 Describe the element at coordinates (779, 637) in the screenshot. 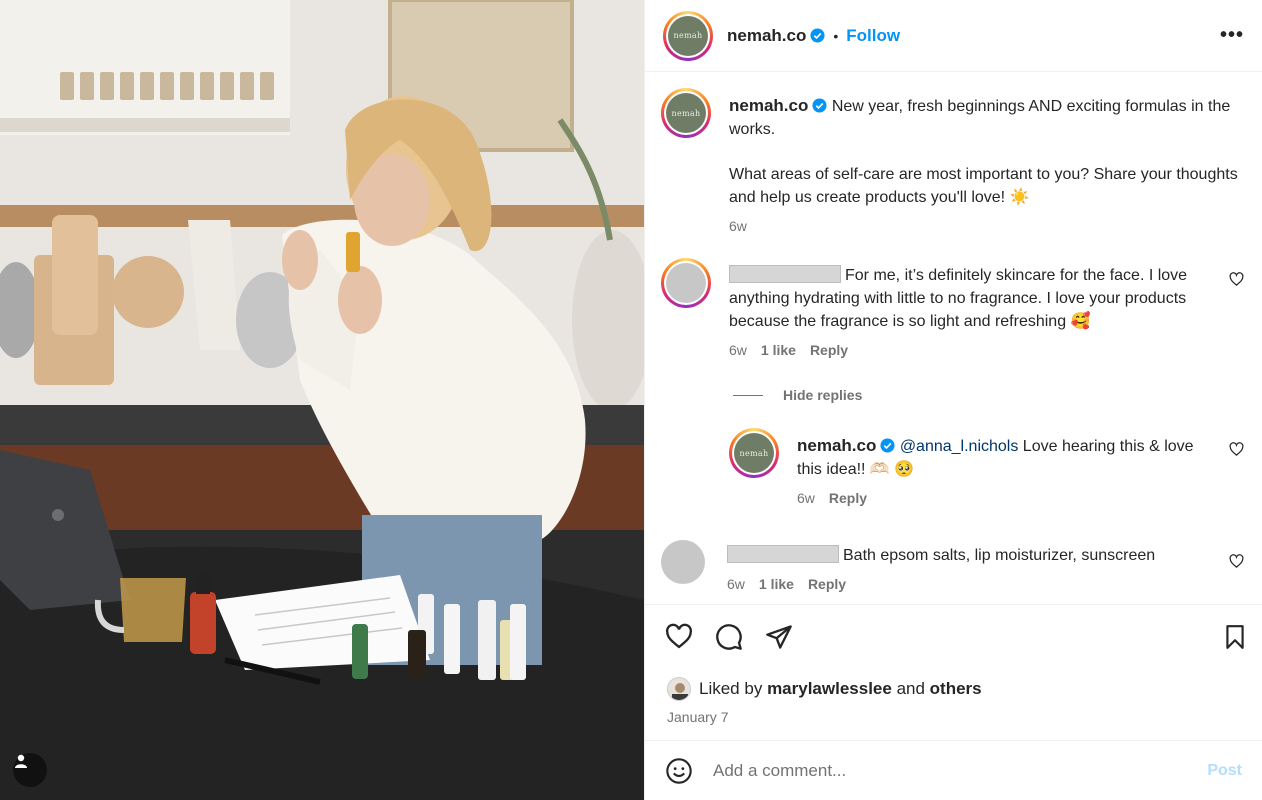

I see `share-icon` at that location.